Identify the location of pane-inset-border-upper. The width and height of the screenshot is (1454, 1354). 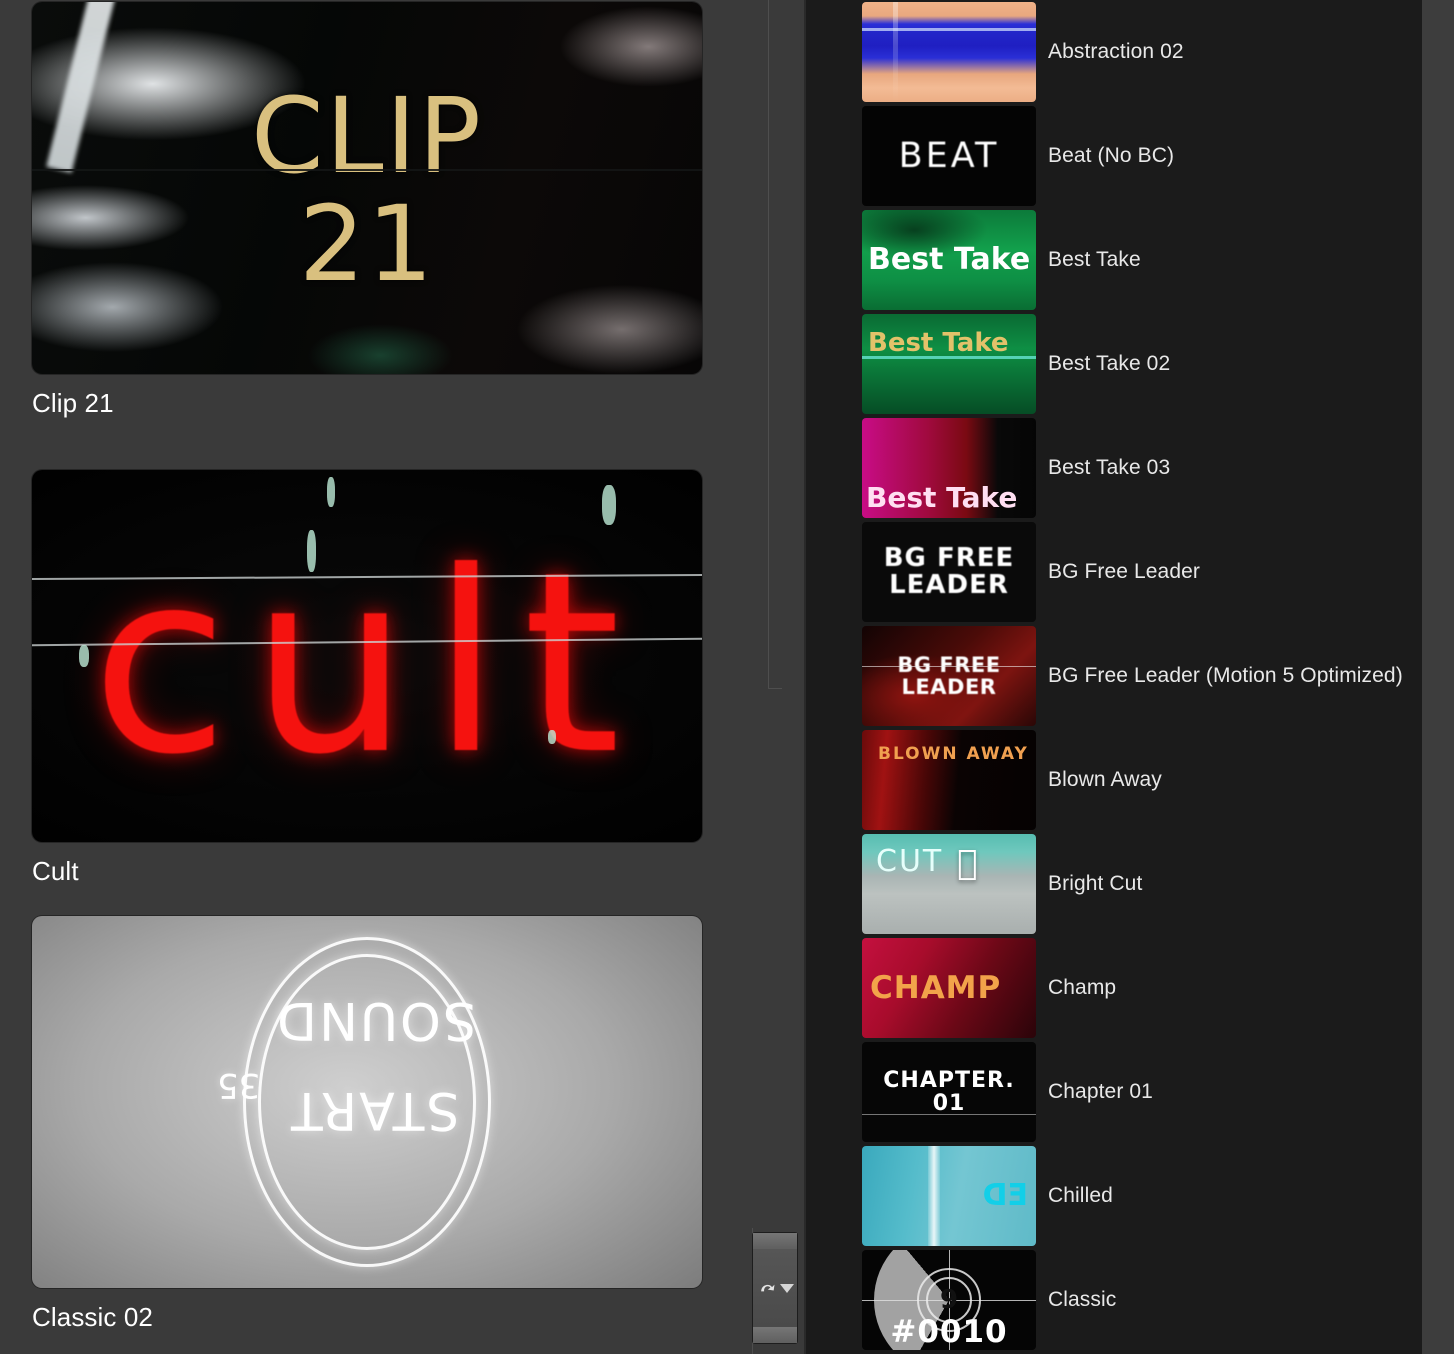
(768, 344).